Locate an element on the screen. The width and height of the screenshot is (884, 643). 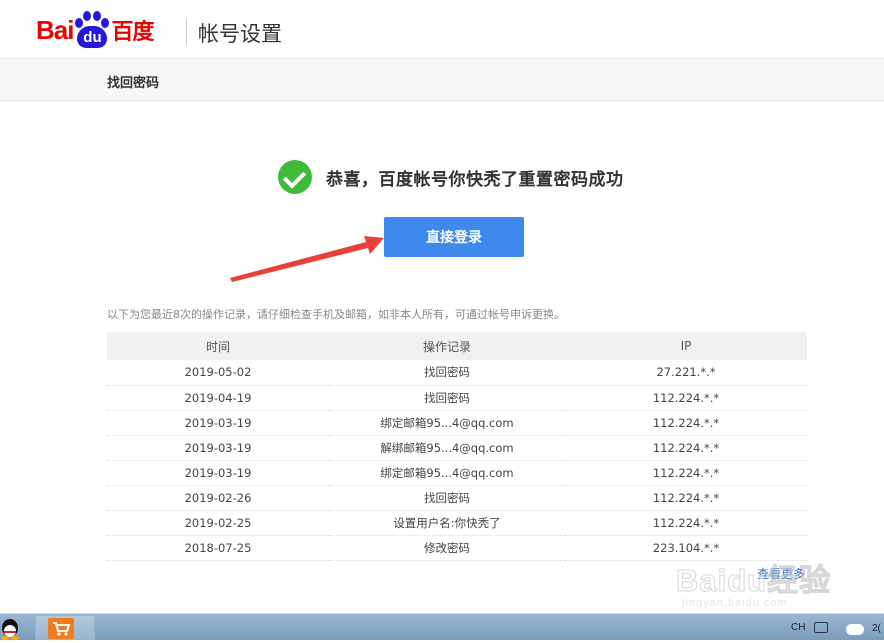
table-header-row: 时间 操作记录 IP is located at coordinates (457, 346).